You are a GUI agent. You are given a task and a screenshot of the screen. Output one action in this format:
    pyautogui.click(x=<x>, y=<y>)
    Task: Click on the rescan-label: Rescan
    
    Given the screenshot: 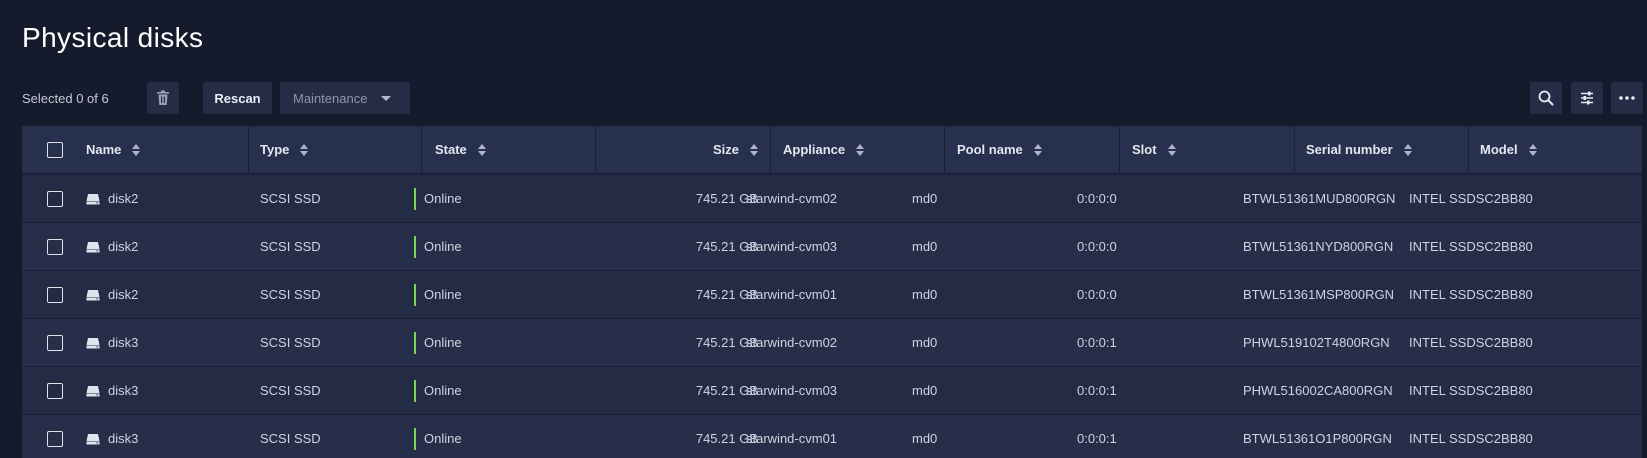 What is the action you would take?
    pyautogui.click(x=237, y=98)
    